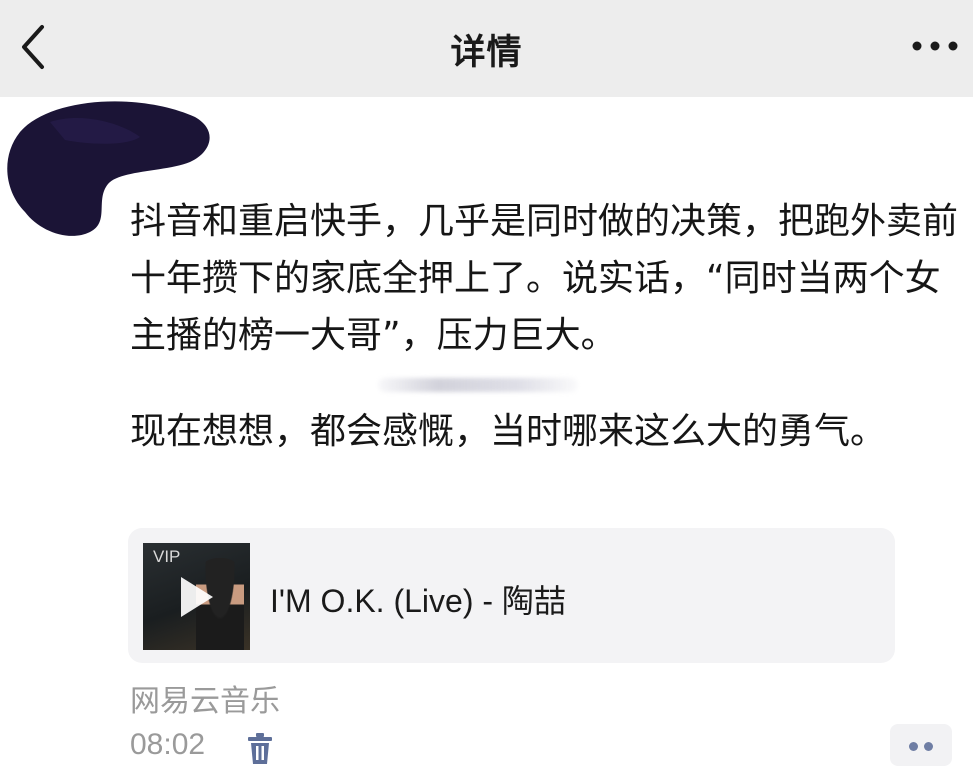 This screenshot has height=769, width=973. I want to click on music-card: VIP I'M O.K. (Live) - 陶喆, so click(511, 595).